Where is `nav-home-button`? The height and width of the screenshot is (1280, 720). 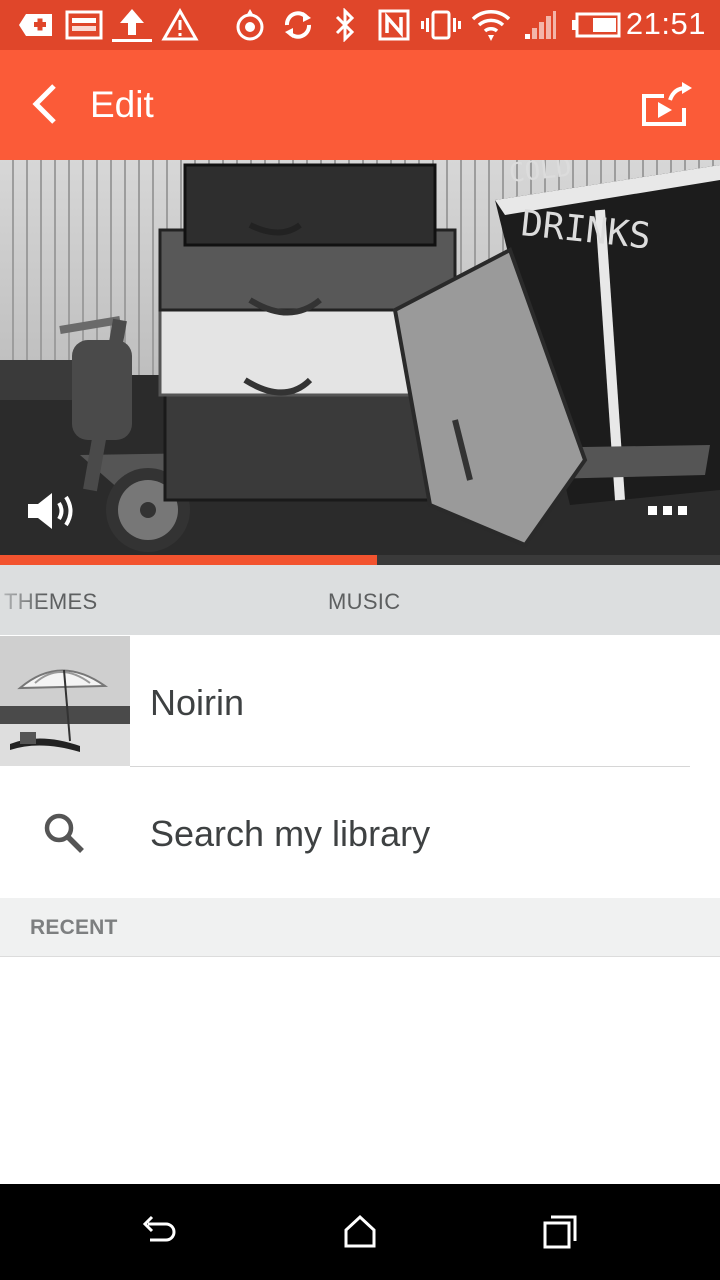 nav-home-button is located at coordinates (360, 1232).